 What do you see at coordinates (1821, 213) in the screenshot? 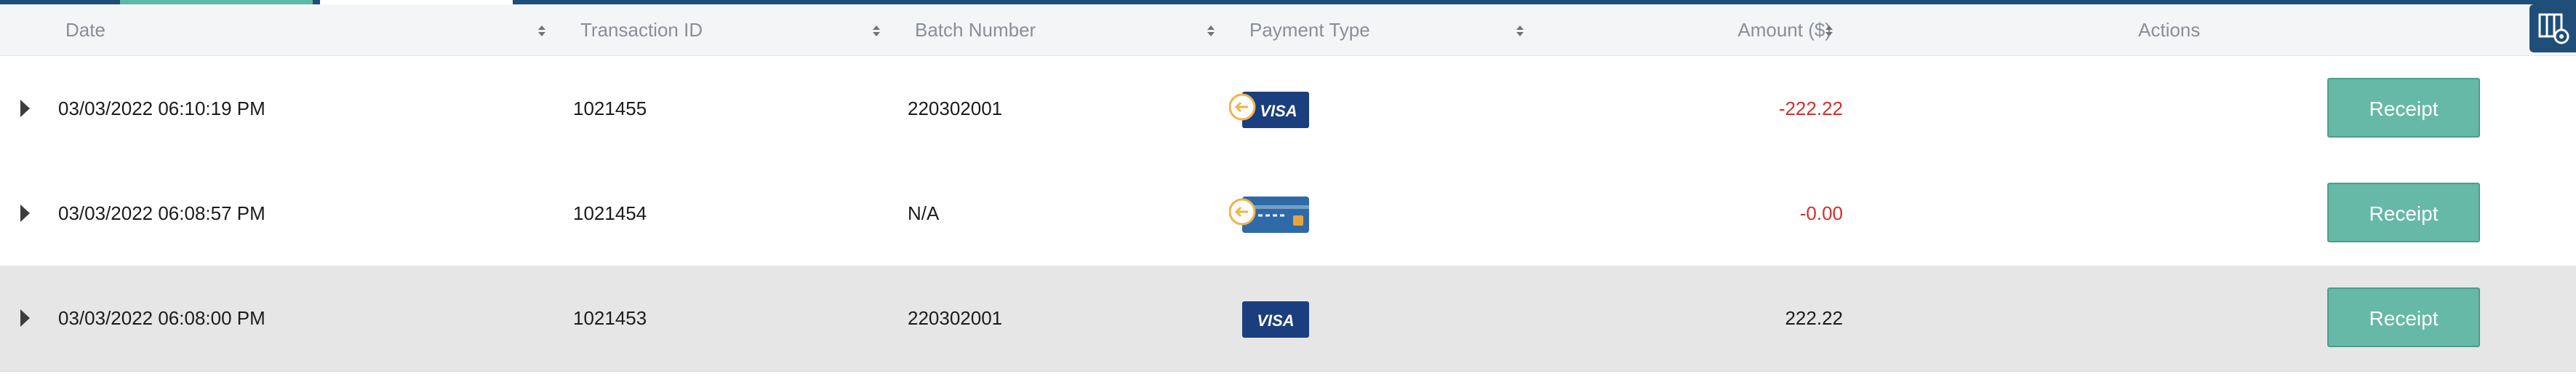
I see `cell-amount: -0.00` at bounding box center [1821, 213].